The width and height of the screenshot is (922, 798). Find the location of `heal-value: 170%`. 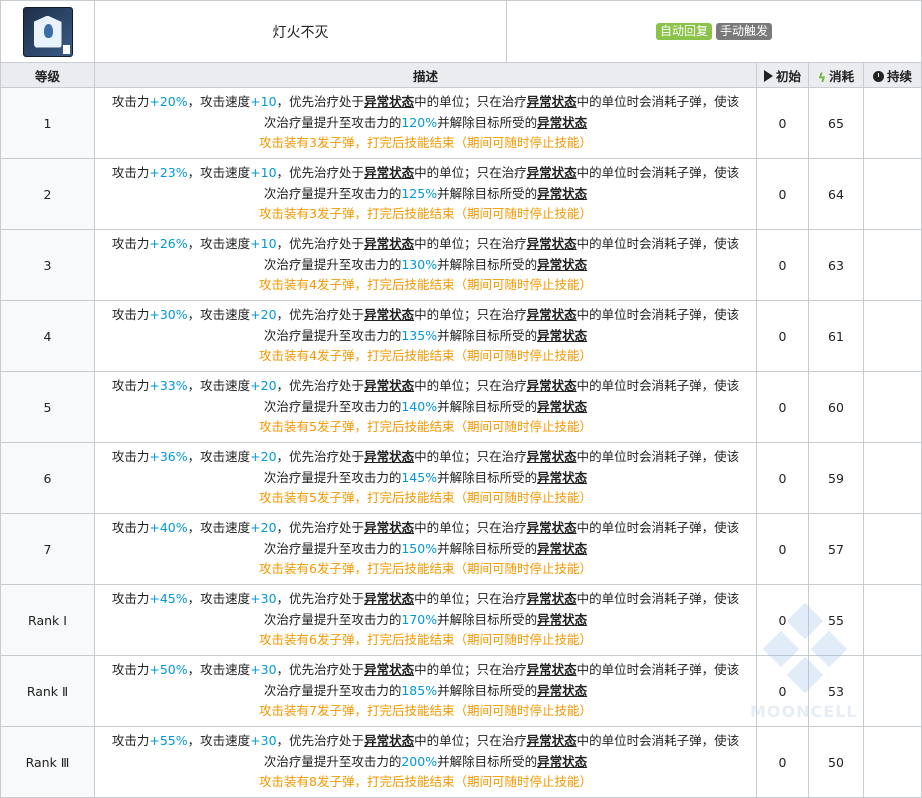

heal-value: 170% is located at coordinates (419, 619).